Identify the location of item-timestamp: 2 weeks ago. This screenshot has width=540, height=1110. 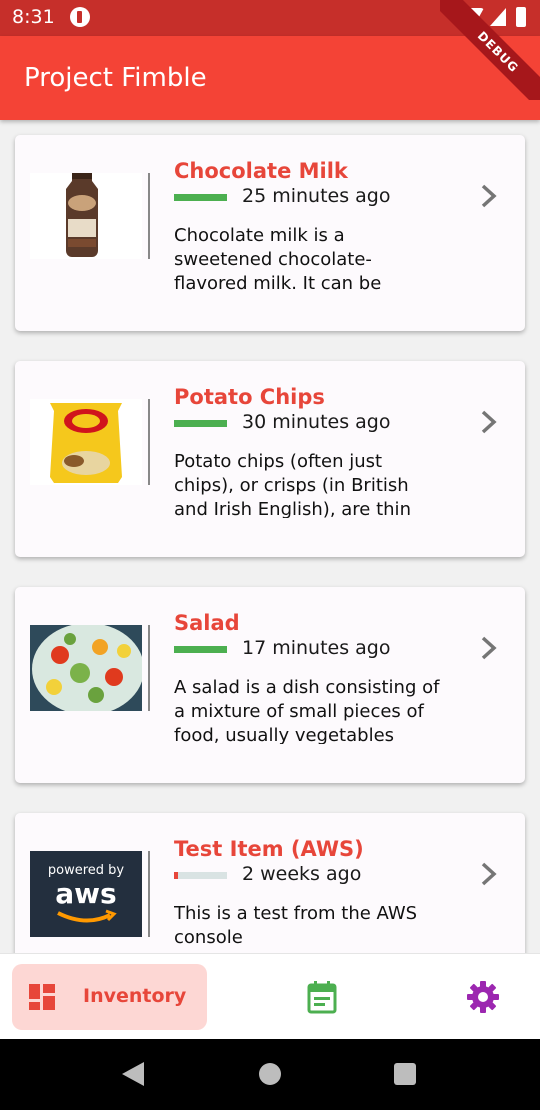
(302, 874).